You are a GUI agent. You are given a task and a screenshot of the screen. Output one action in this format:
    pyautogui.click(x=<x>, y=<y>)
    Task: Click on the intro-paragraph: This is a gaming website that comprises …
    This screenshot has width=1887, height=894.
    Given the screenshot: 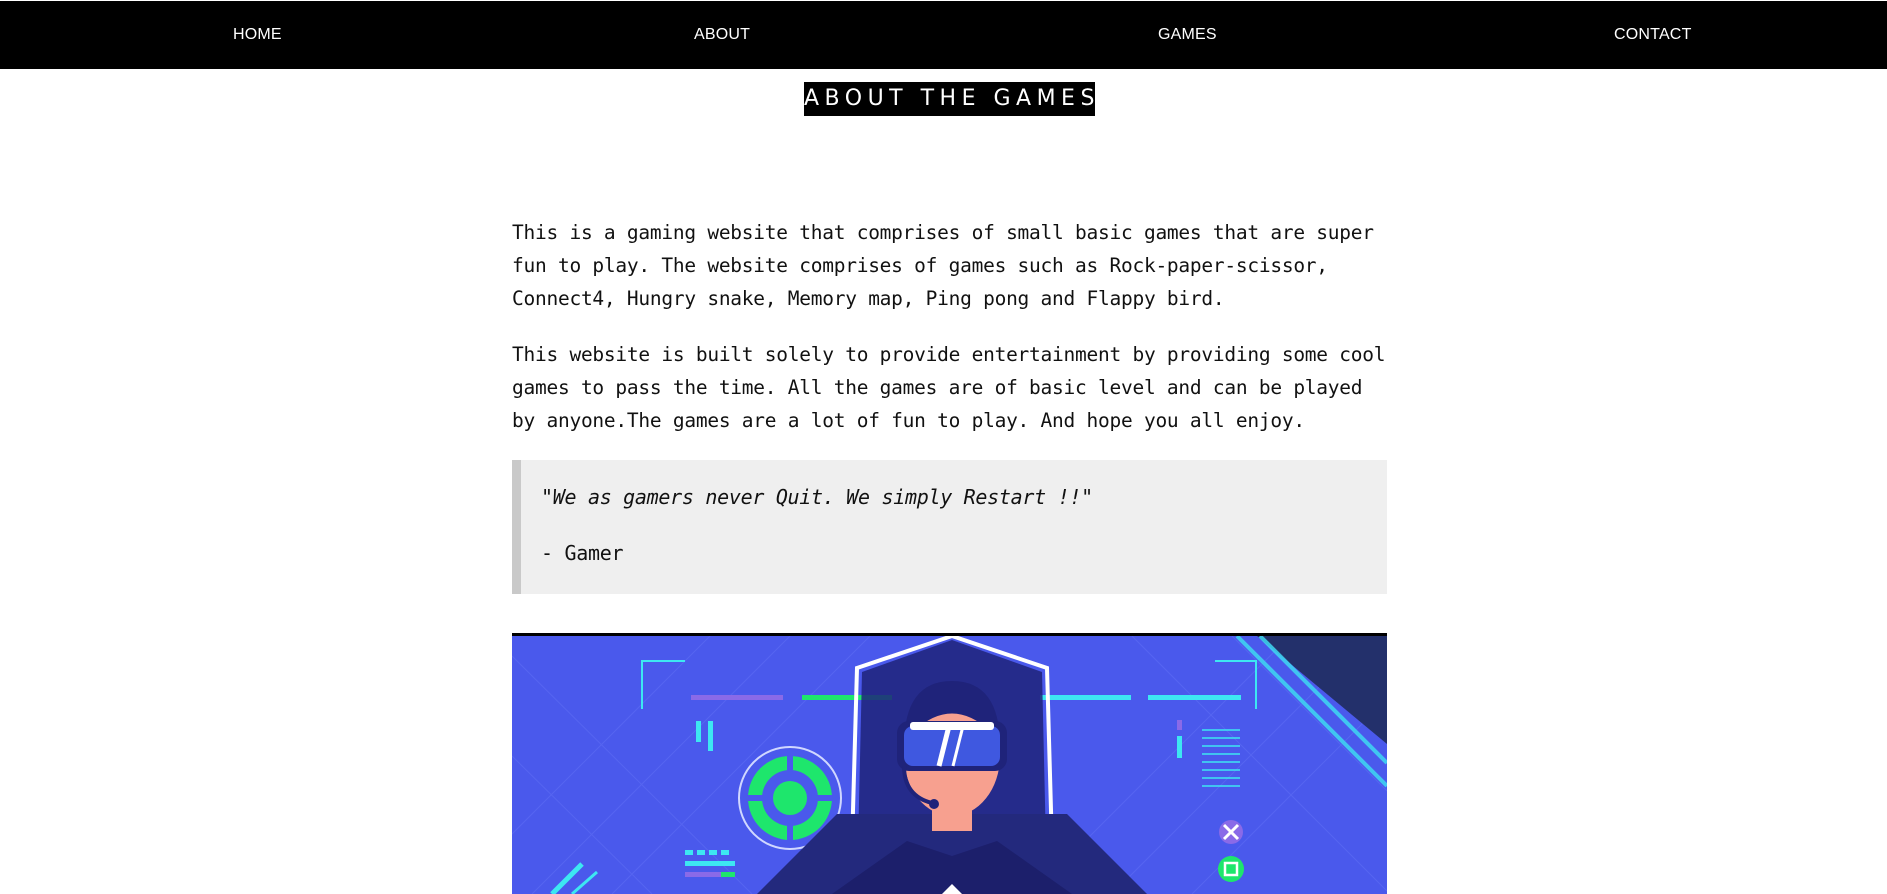 What is the action you would take?
    pyautogui.click(x=943, y=265)
    